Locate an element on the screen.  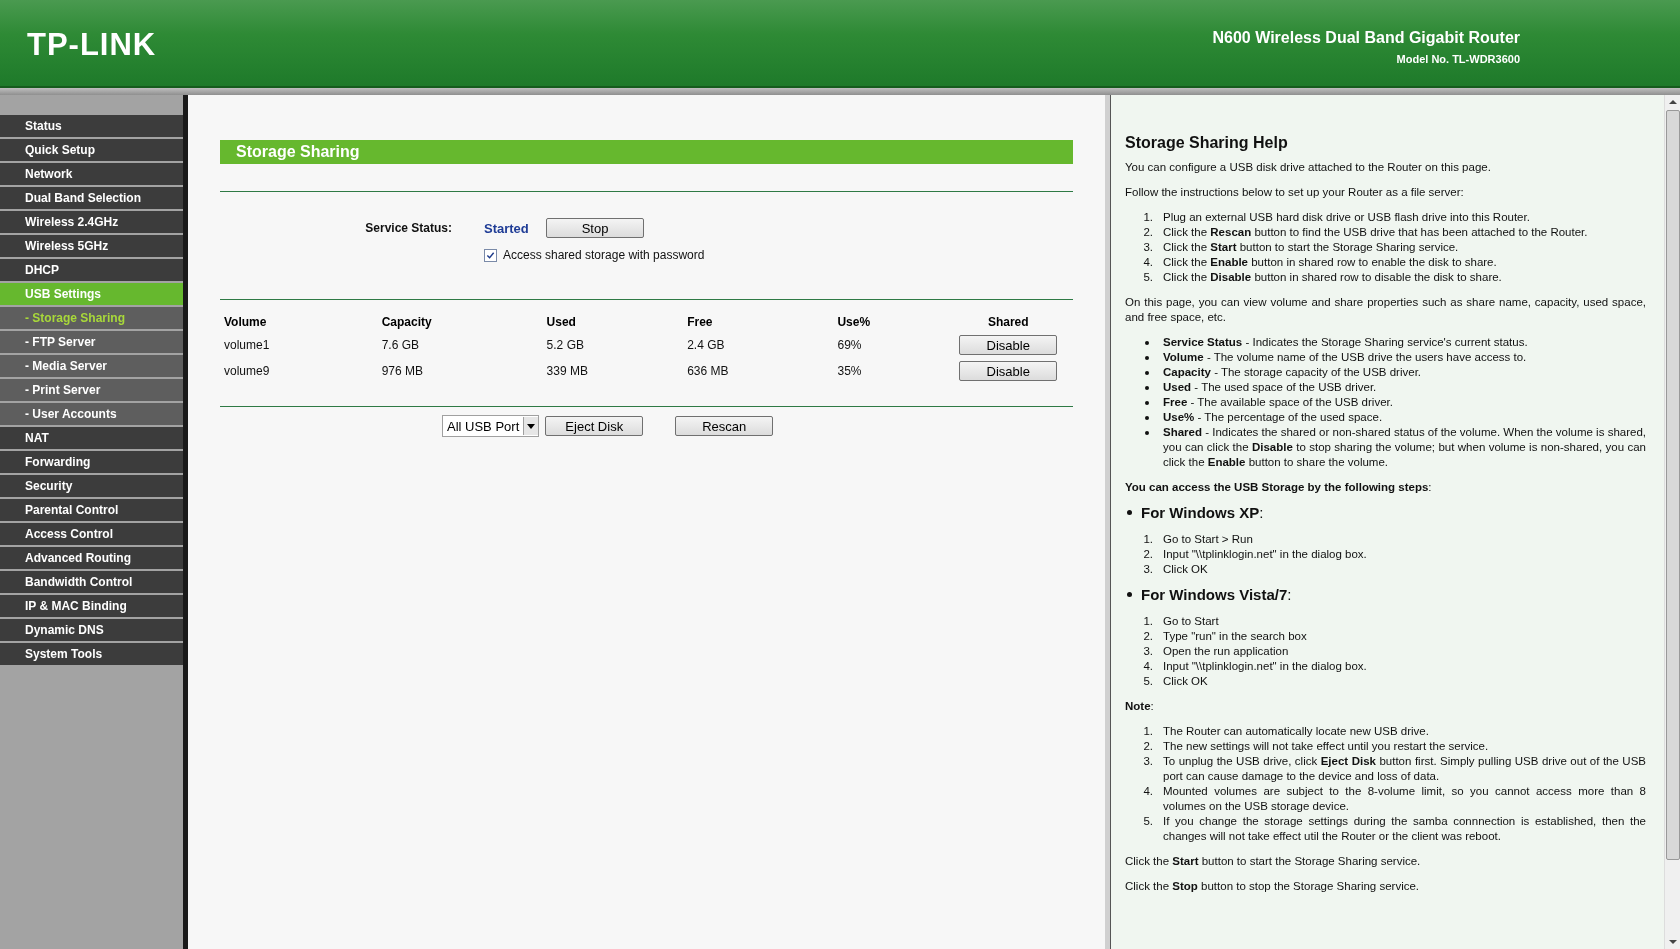
rescan-button: Rescan is located at coordinates (724, 426).